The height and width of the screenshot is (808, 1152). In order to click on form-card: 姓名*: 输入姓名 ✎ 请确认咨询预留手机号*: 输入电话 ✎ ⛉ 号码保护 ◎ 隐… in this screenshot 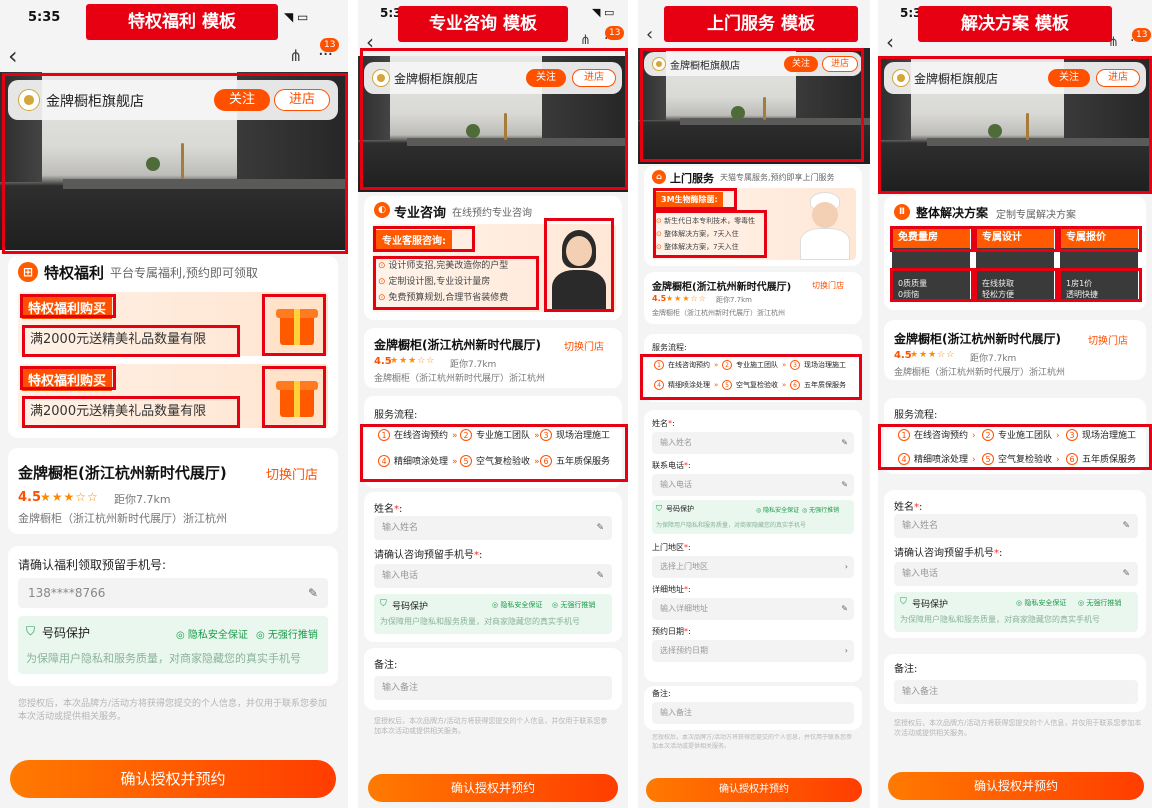, I will do `click(493, 567)`.